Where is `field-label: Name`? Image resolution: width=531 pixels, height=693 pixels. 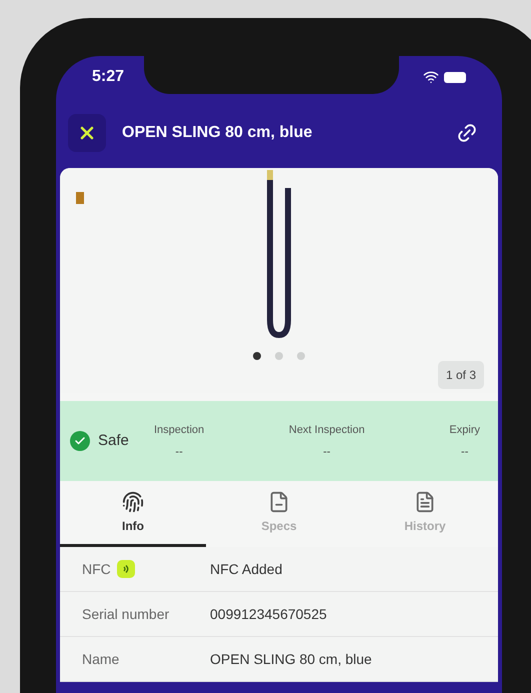 field-label: Name is located at coordinates (101, 659).